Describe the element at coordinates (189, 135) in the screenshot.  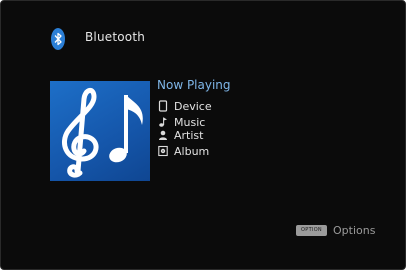
I see `artist-label: Artist` at that location.